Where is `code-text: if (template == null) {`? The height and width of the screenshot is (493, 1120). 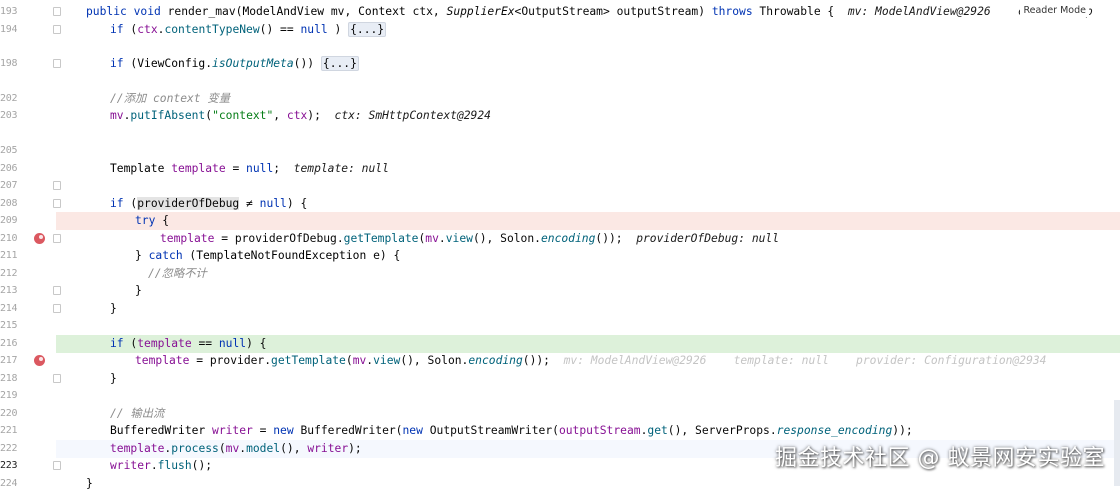
code-text: if (template == null) { is located at coordinates (188, 344).